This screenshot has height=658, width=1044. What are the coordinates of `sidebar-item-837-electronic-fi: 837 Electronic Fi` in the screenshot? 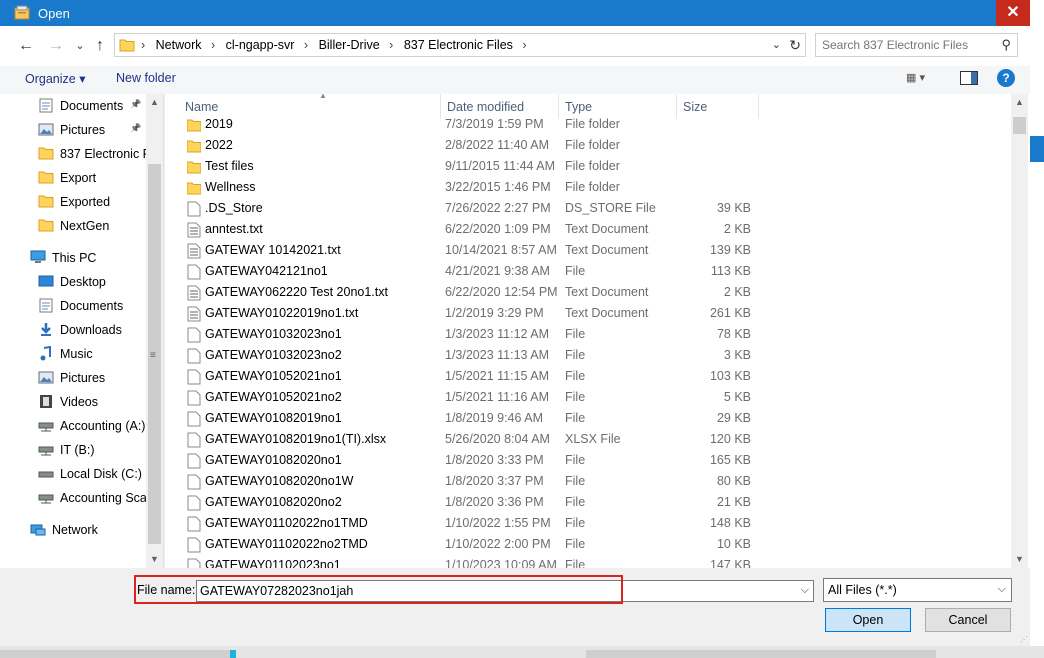 It's located at (95, 154).